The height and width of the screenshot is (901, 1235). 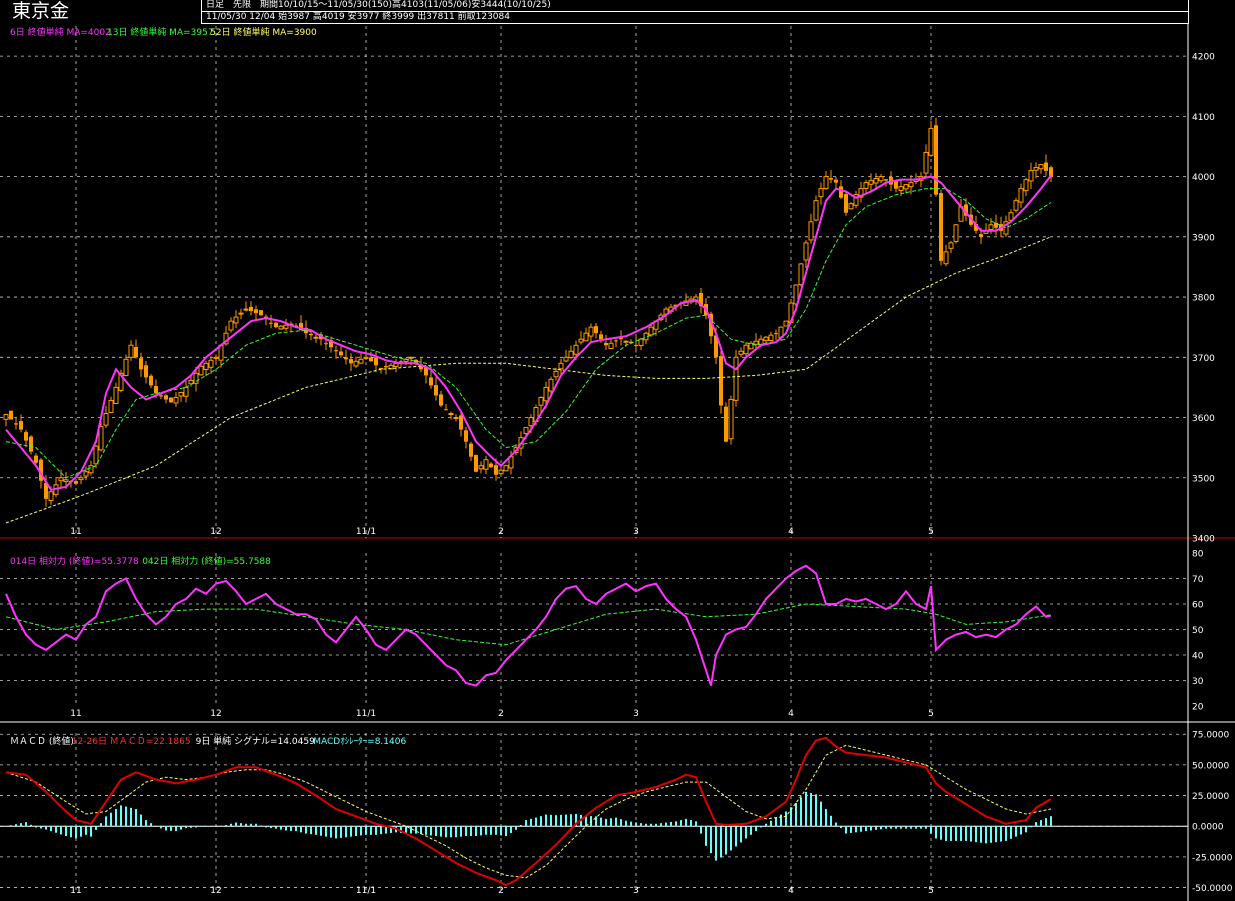 What do you see at coordinates (791, 714) in the screenshot?
I see `rsi-month-label: 4` at bounding box center [791, 714].